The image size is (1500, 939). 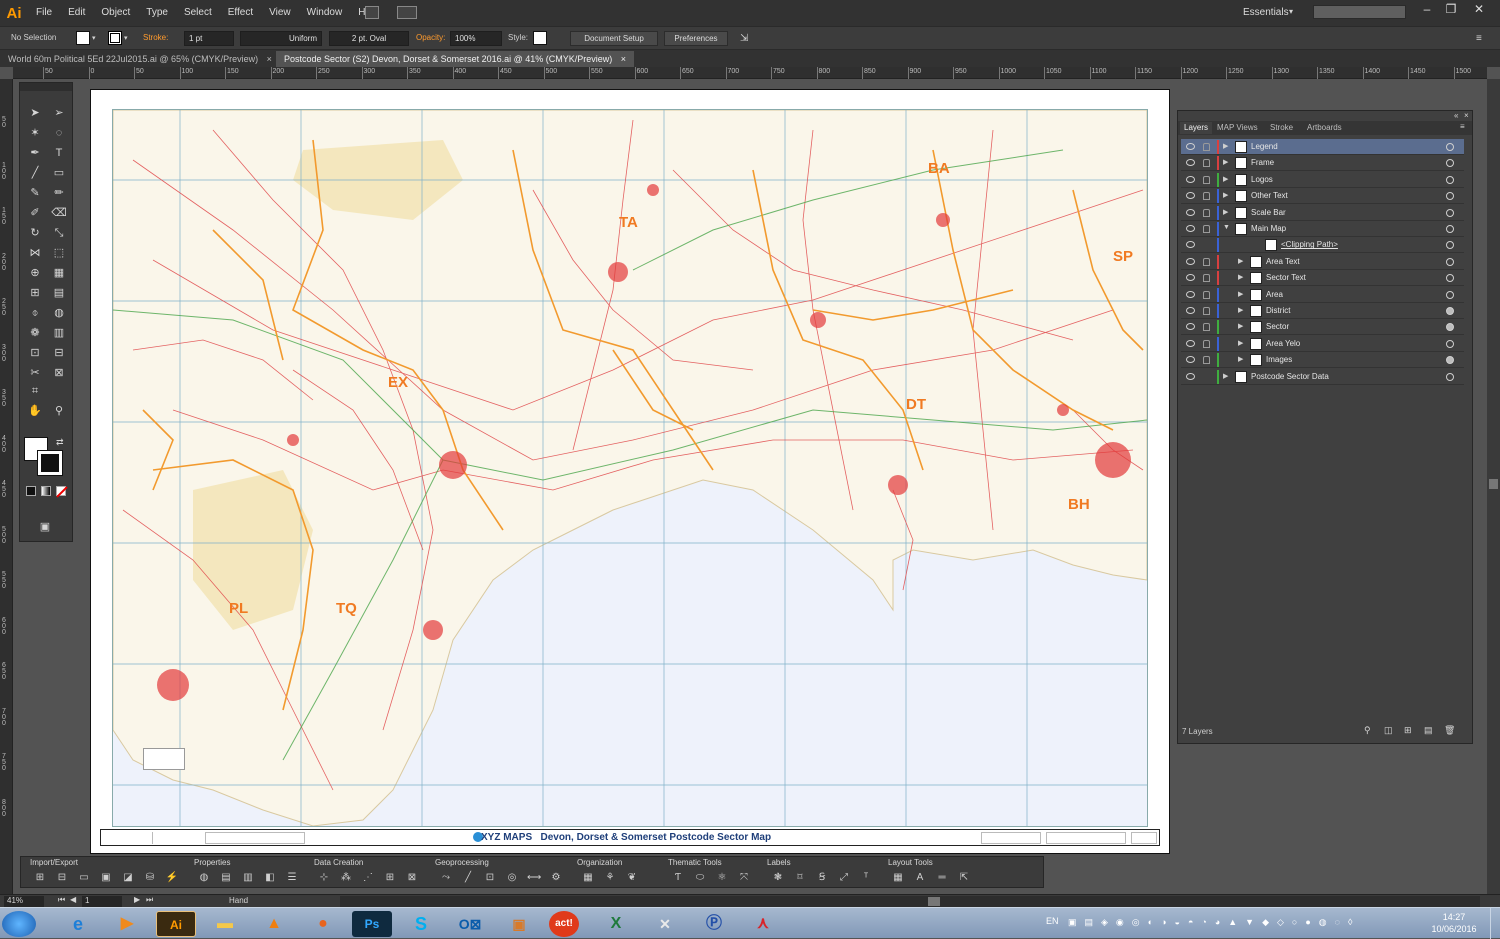 What do you see at coordinates (1322, 147) in the screenshot?
I see `layer-row: ▶ Legend` at bounding box center [1322, 147].